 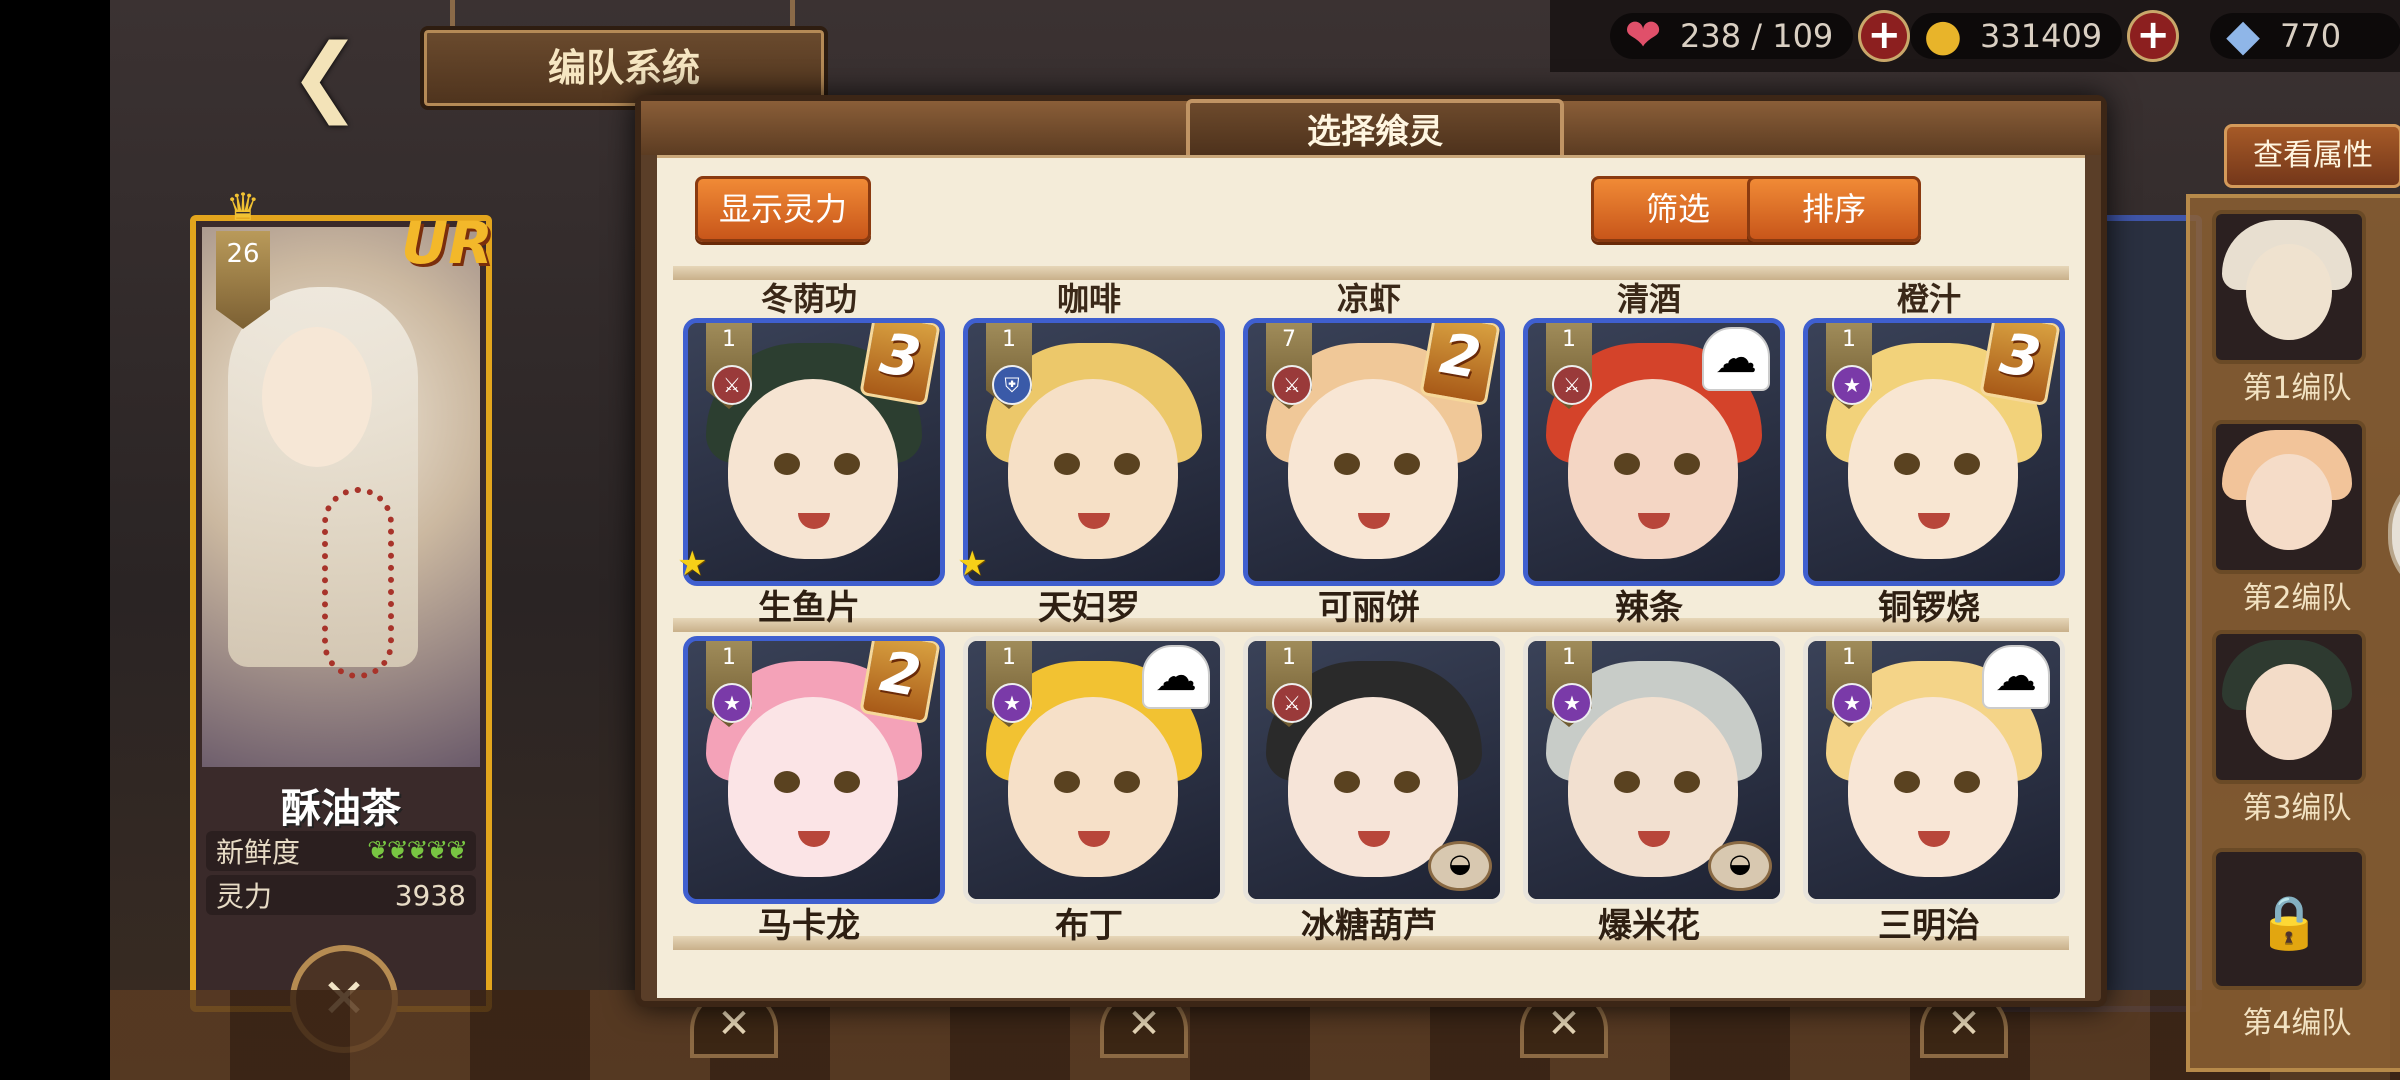 What do you see at coordinates (2297, 808) in the screenshot?
I see `team-label-3: 第3编队` at bounding box center [2297, 808].